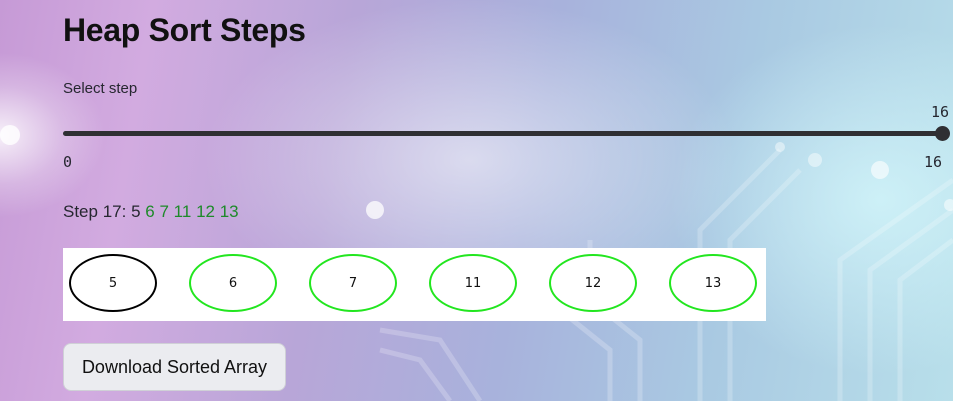  What do you see at coordinates (205, 211) in the screenshot?
I see `step-sorted-value: 12` at bounding box center [205, 211].